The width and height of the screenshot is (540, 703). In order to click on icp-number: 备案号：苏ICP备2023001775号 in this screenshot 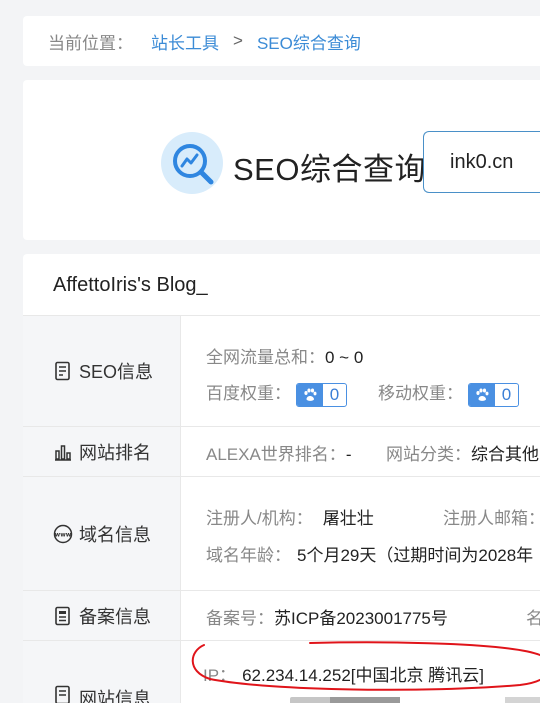, I will do `click(327, 616)`.